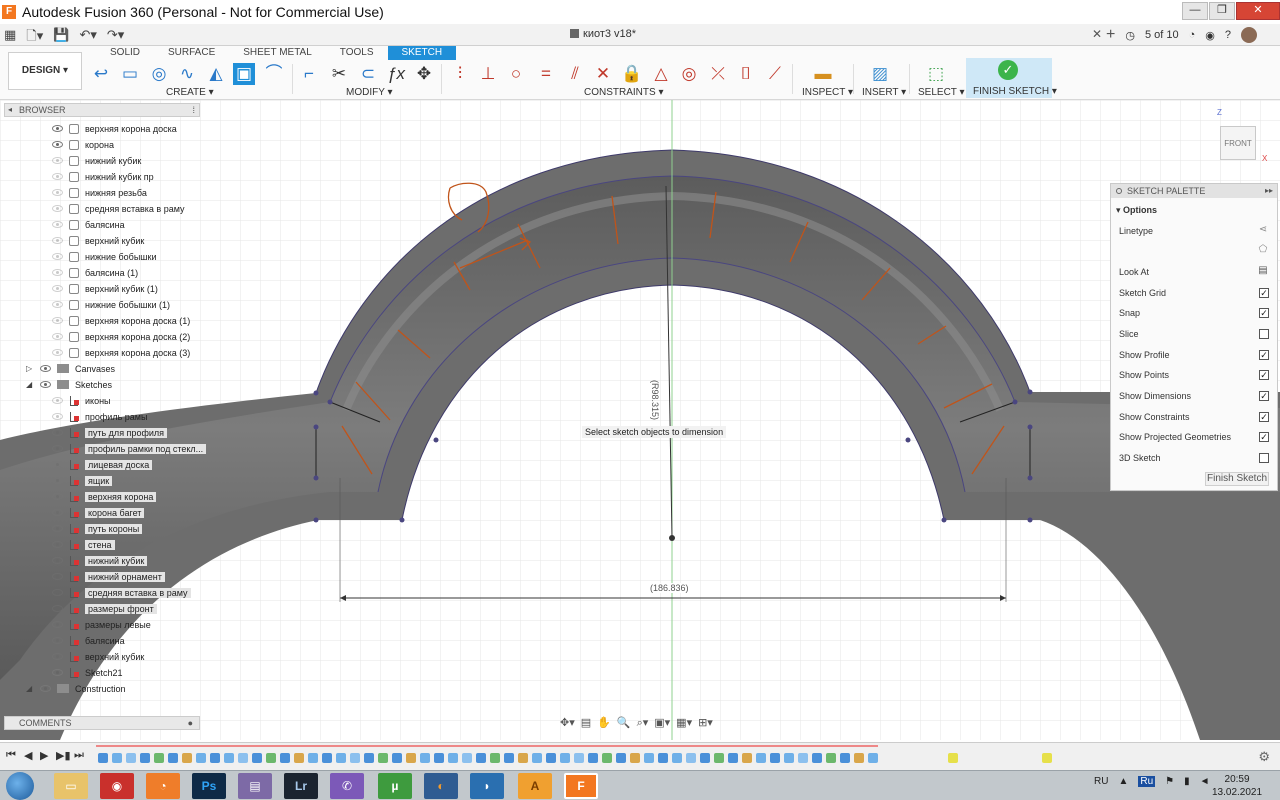 The height and width of the screenshot is (800, 1280). Describe the element at coordinates (1101, 781) in the screenshot. I see `language-indicator: RU` at that location.